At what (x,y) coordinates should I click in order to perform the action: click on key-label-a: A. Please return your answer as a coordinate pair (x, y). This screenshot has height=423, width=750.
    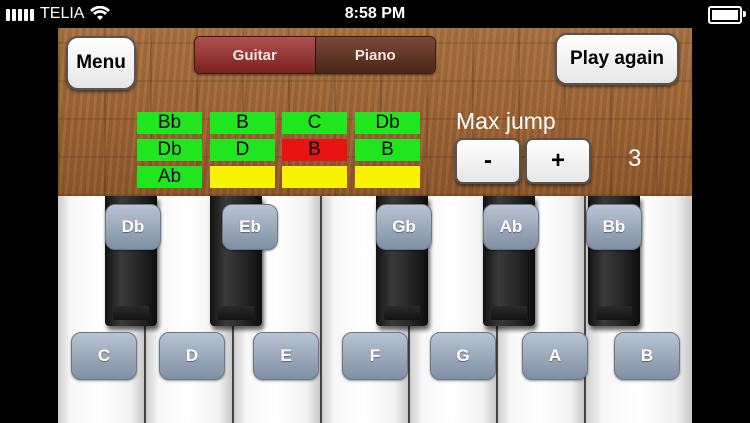
    Looking at the image, I should click on (555, 356).